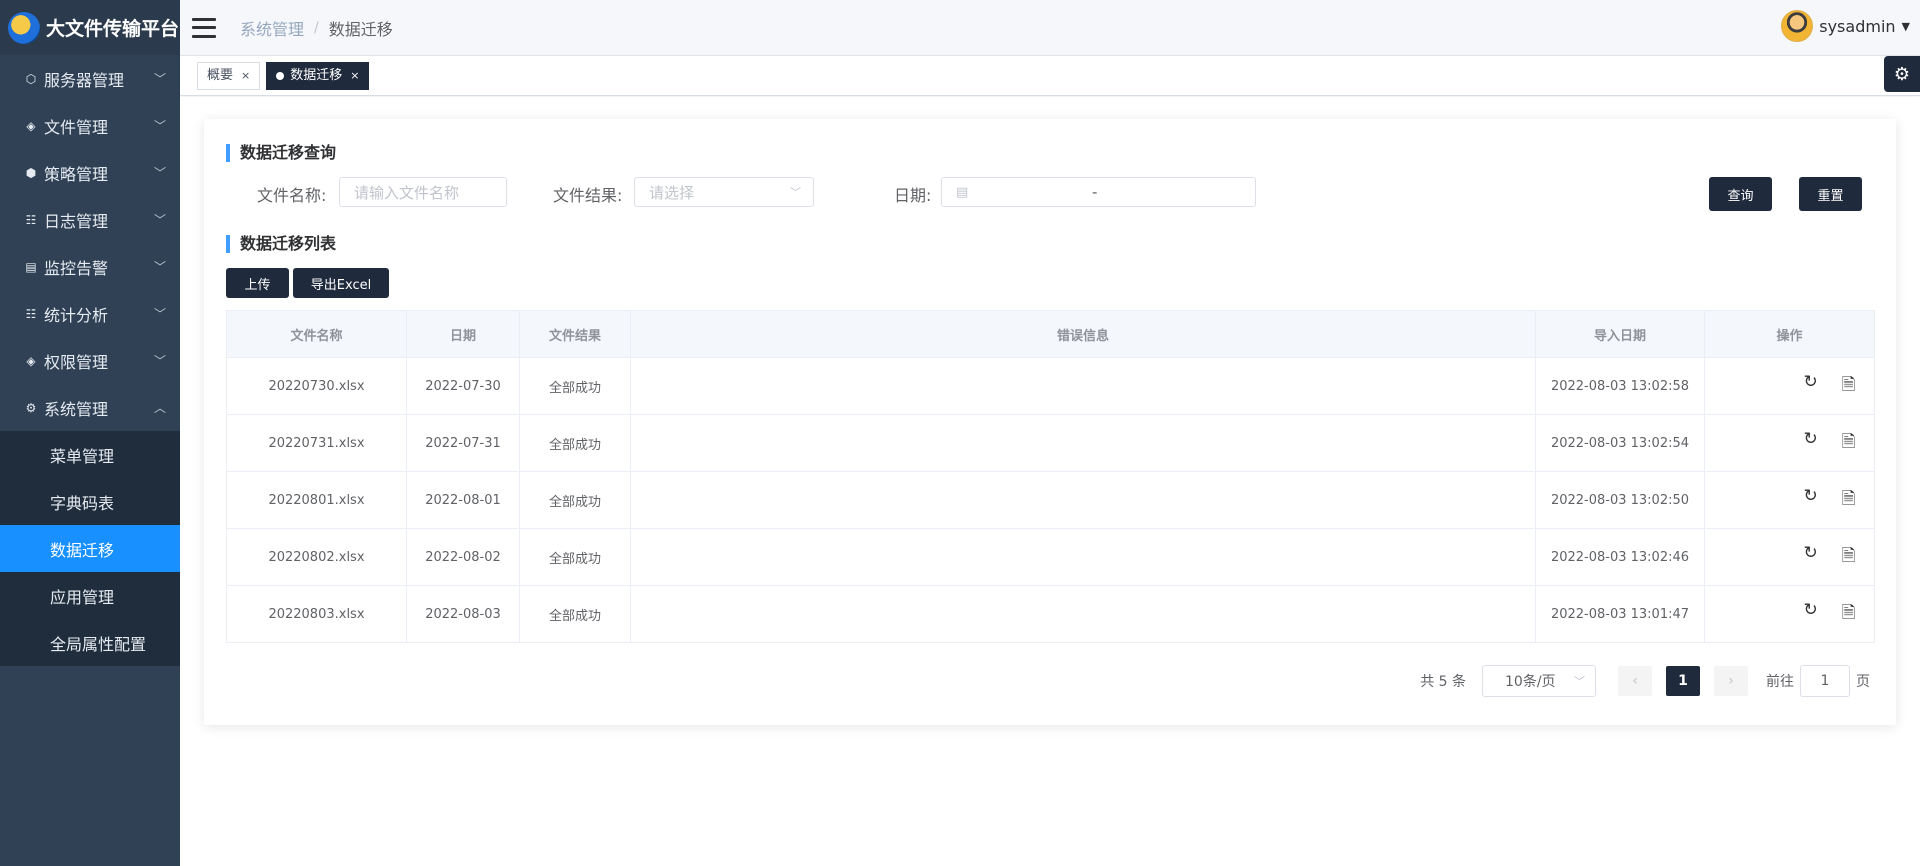  I want to click on sidebar-item-label: 策略管理, so click(76, 174).